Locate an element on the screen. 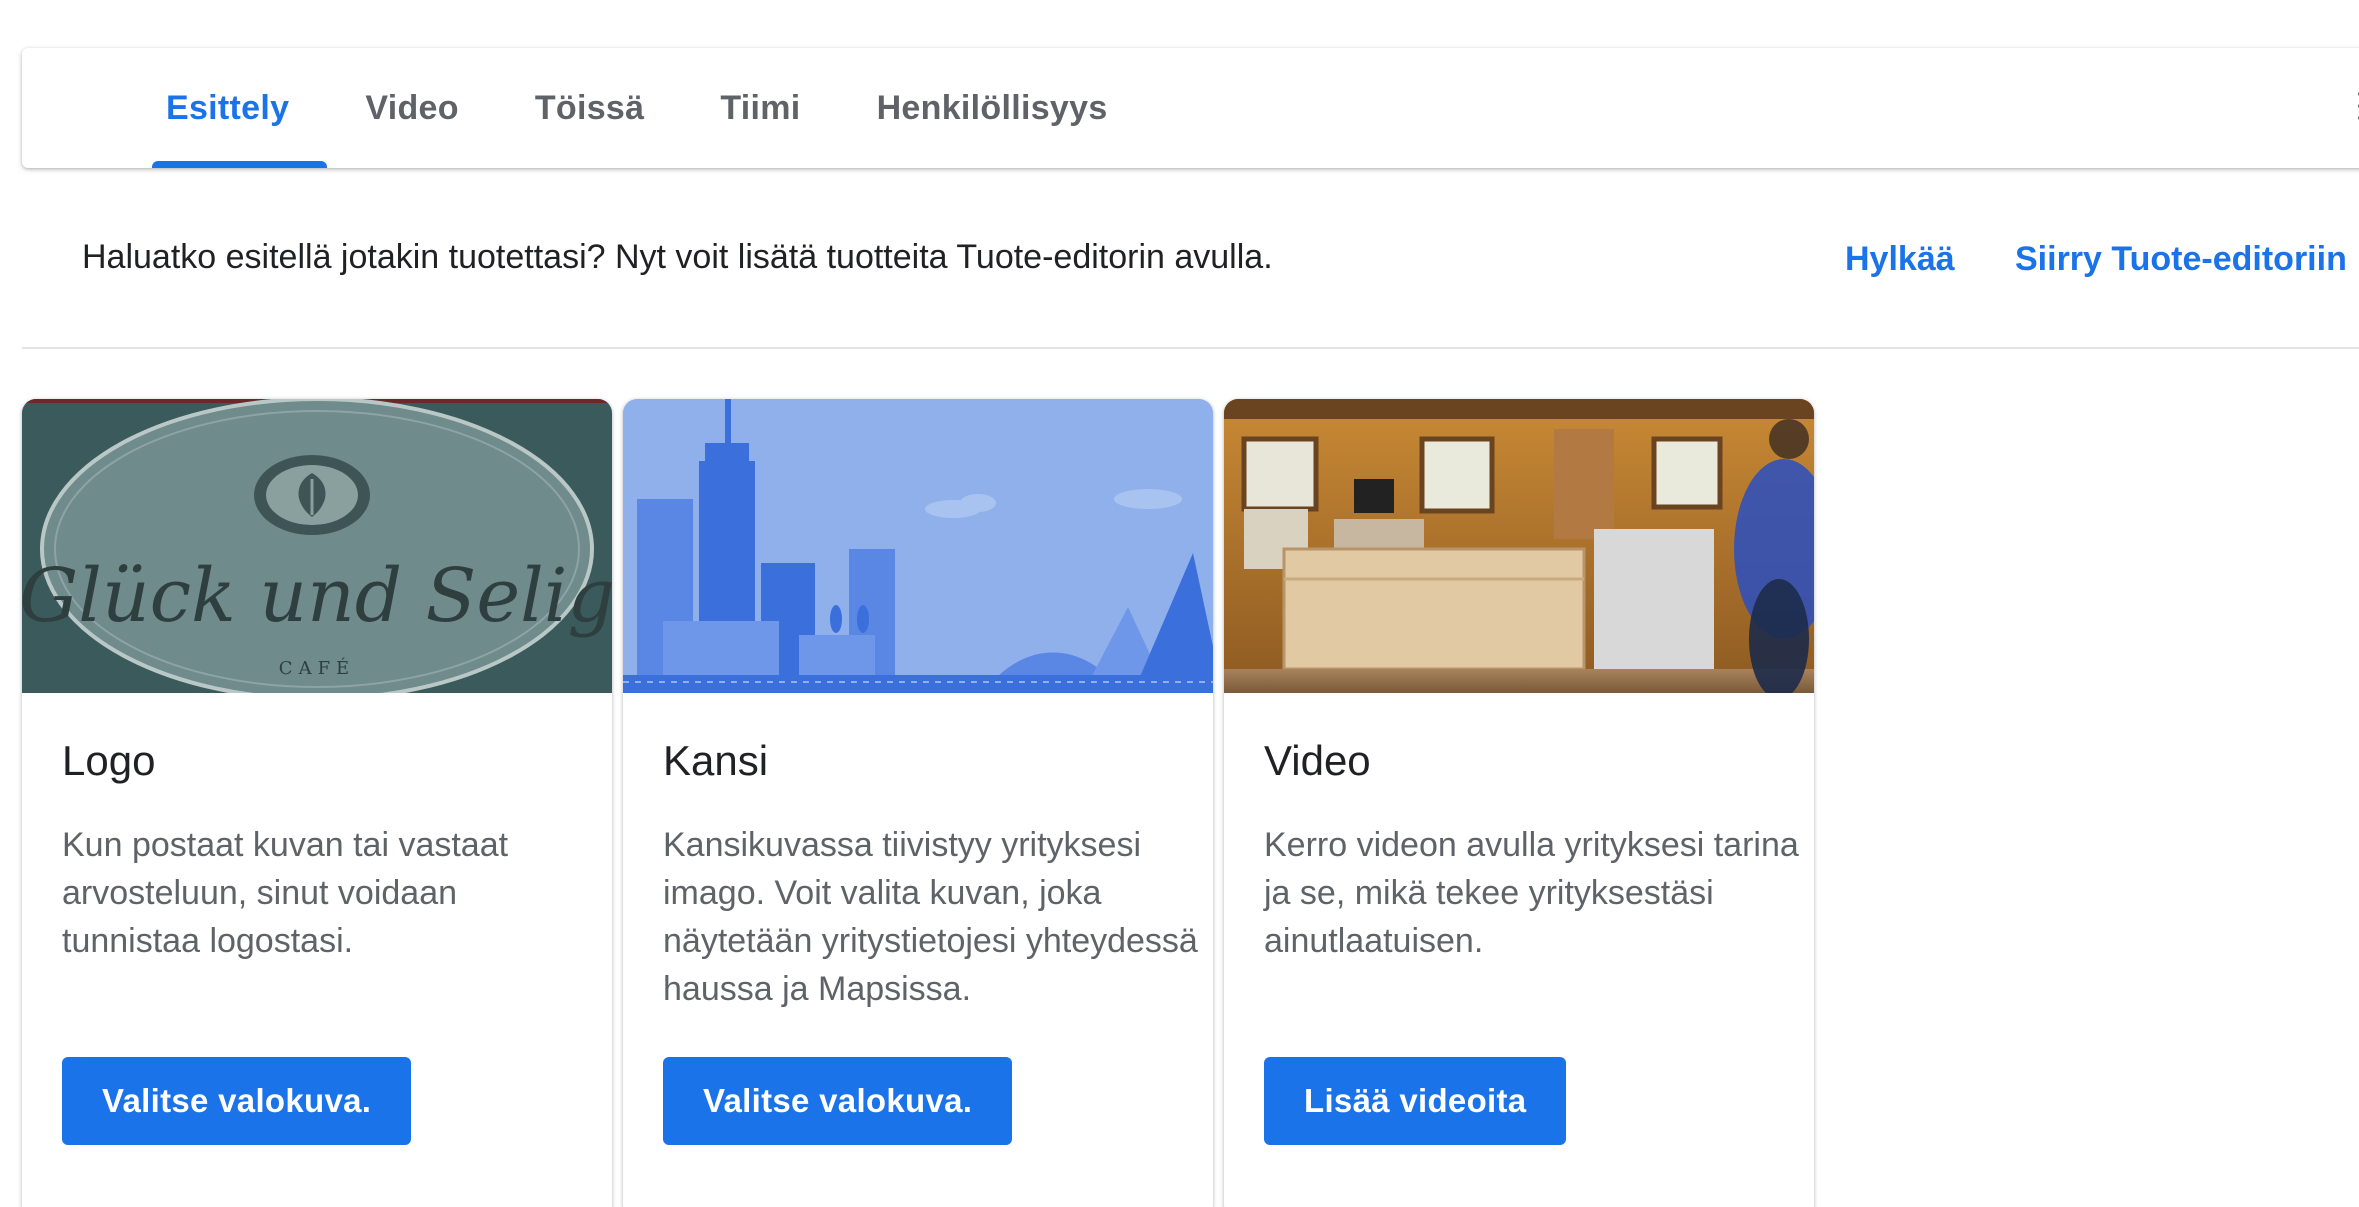 The width and height of the screenshot is (2359, 1207). add-videos-button: Lisää videoita is located at coordinates (1415, 1101).